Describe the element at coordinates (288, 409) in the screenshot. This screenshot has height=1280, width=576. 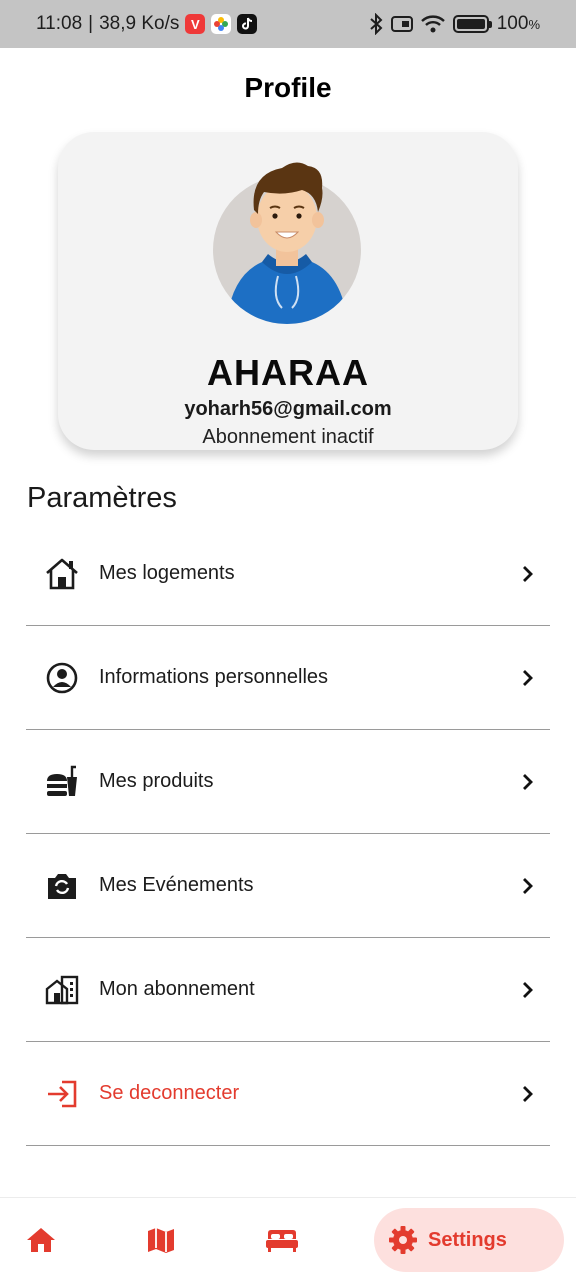
I see `user-email: yoharh56@gmail.com` at that location.